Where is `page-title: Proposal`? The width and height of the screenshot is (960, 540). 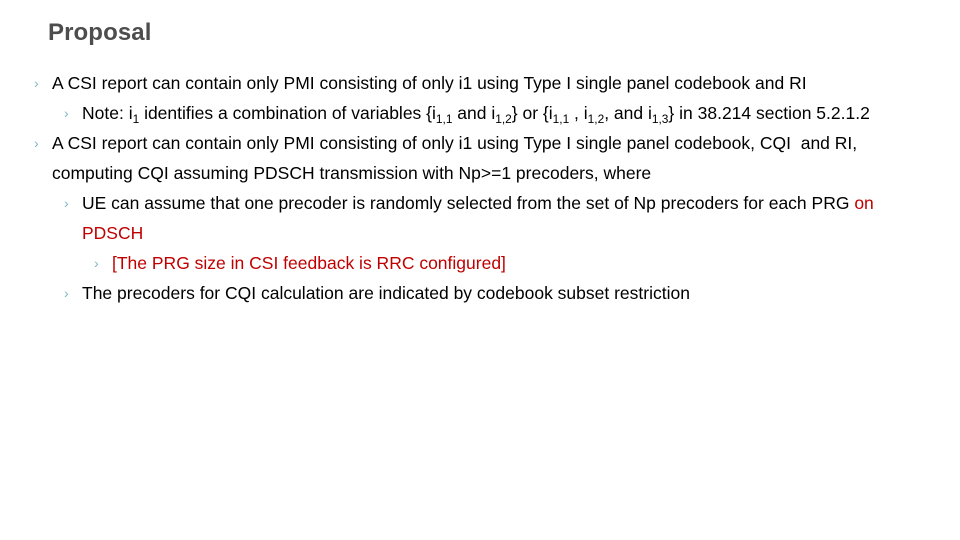 page-title: Proposal is located at coordinates (100, 32).